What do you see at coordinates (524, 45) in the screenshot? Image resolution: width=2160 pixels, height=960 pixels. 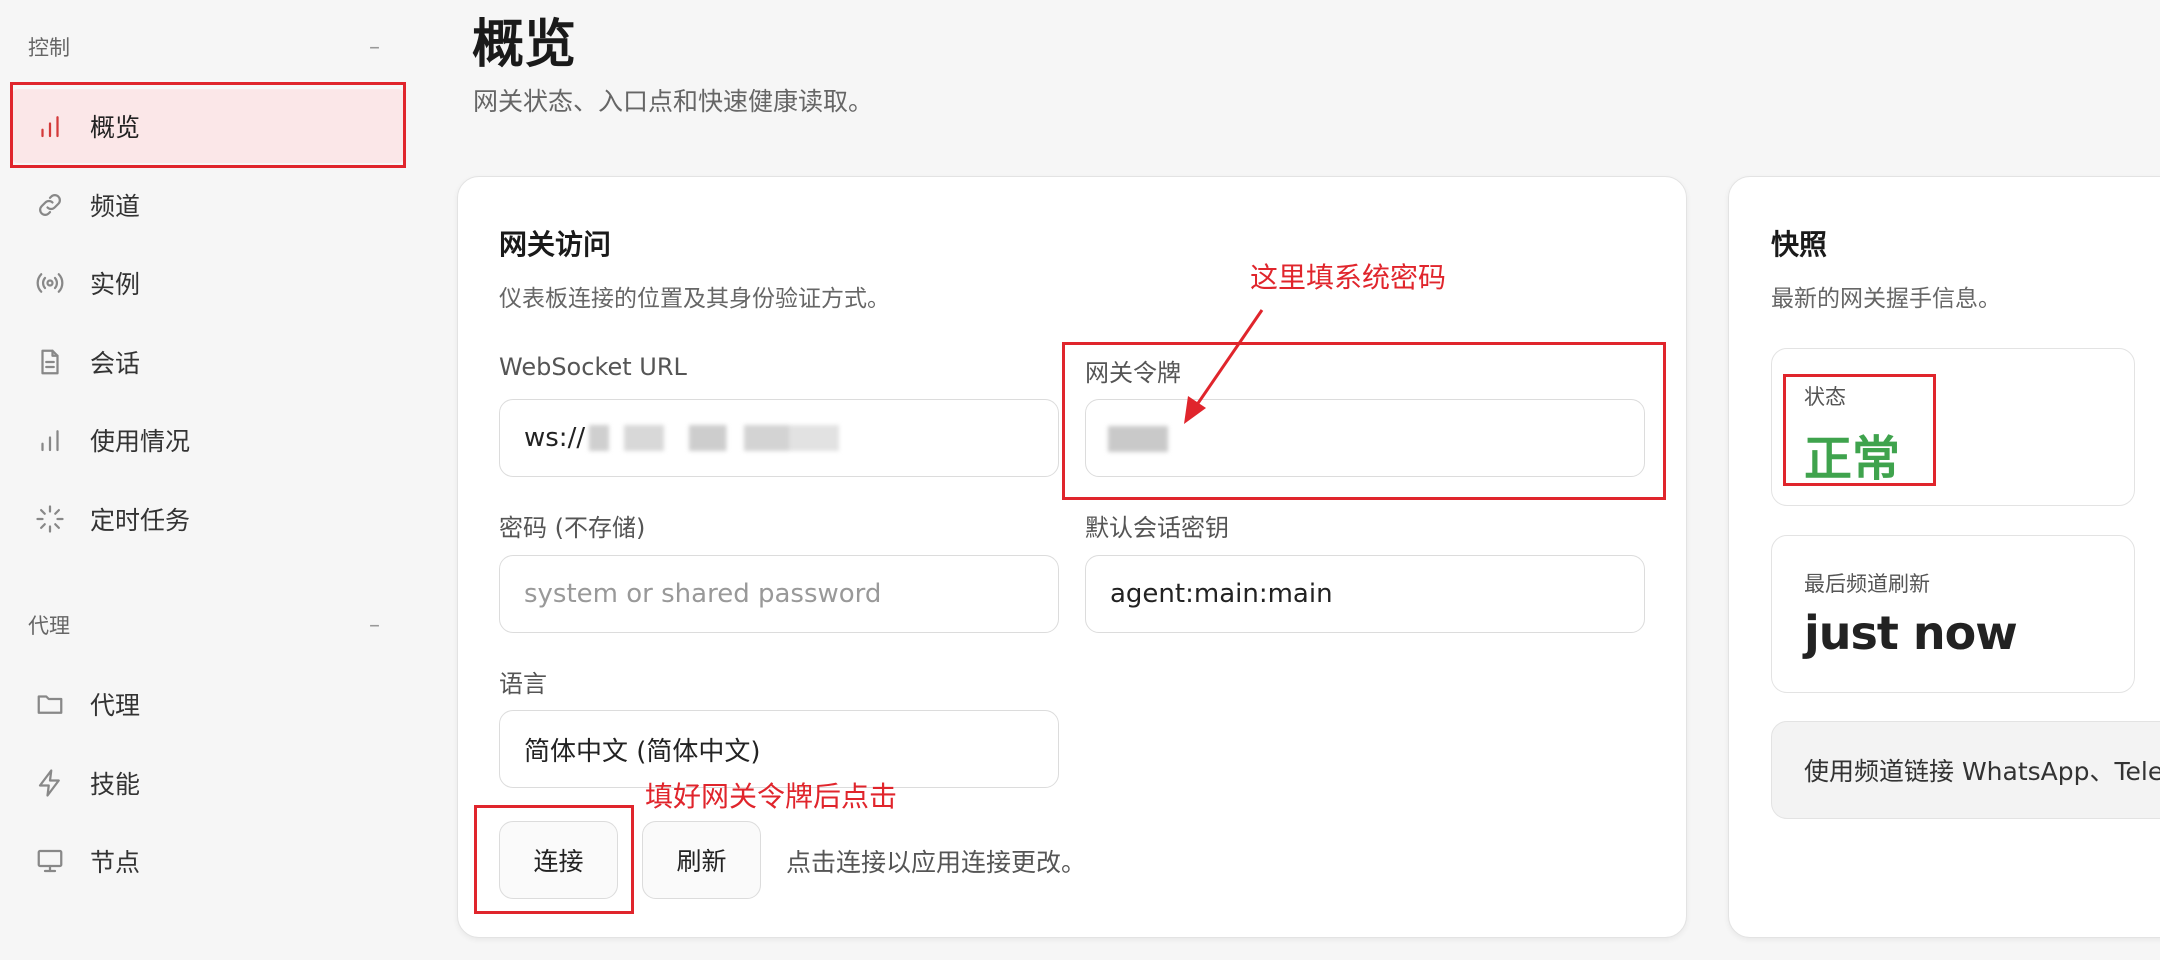 I see `page-title: 概览` at bounding box center [524, 45].